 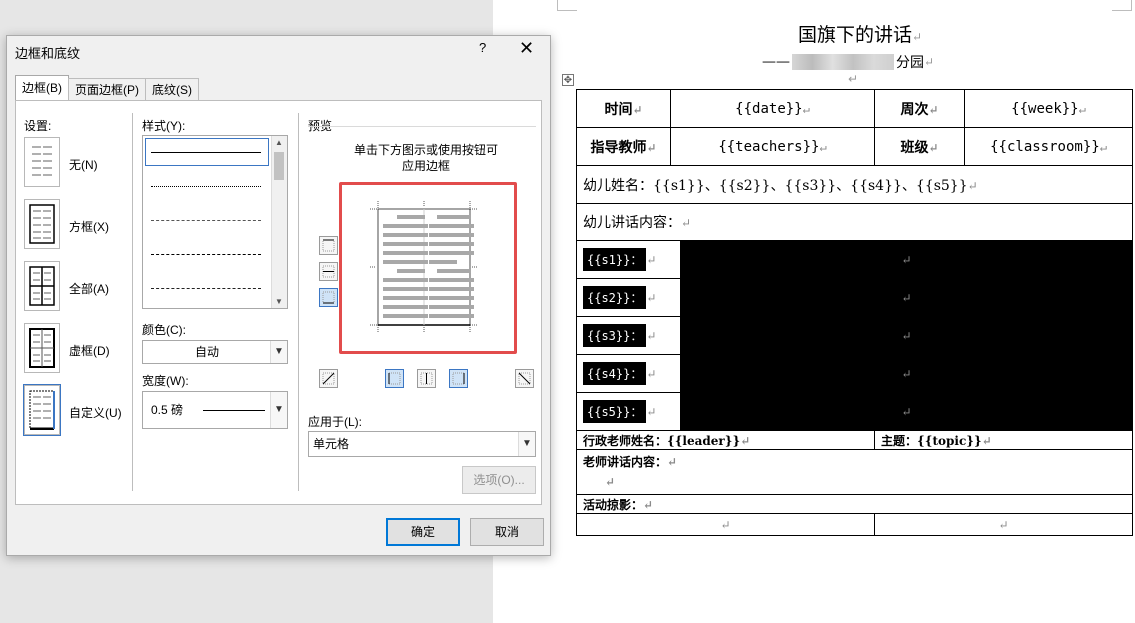 What do you see at coordinates (328, 297) in the screenshot?
I see `border-bottom-button-icon` at bounding box center [328, 297].